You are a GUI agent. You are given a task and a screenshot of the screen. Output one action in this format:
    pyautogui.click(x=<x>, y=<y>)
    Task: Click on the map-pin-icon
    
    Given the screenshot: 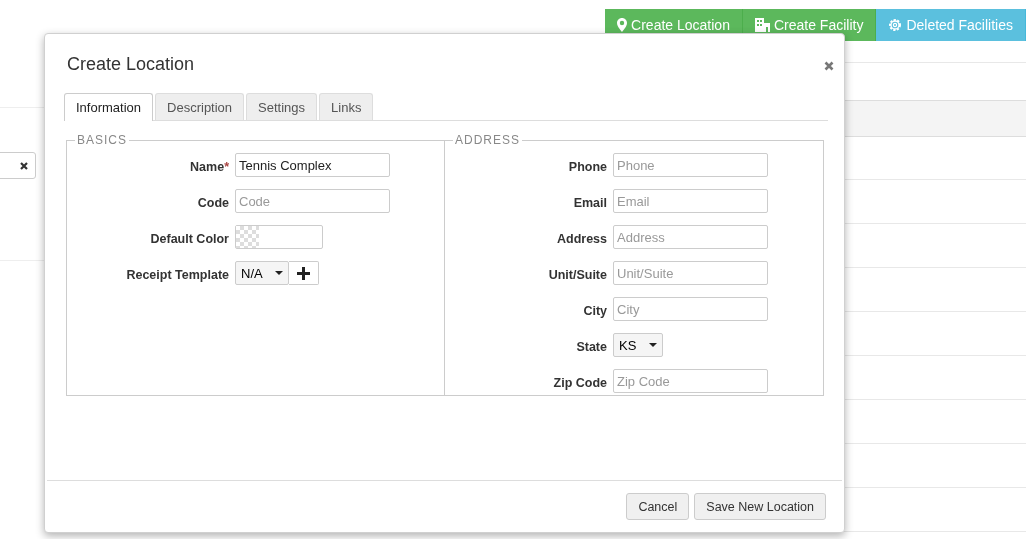 What is the action you would take?
    pyautogui.click(x=622, y=25)
    